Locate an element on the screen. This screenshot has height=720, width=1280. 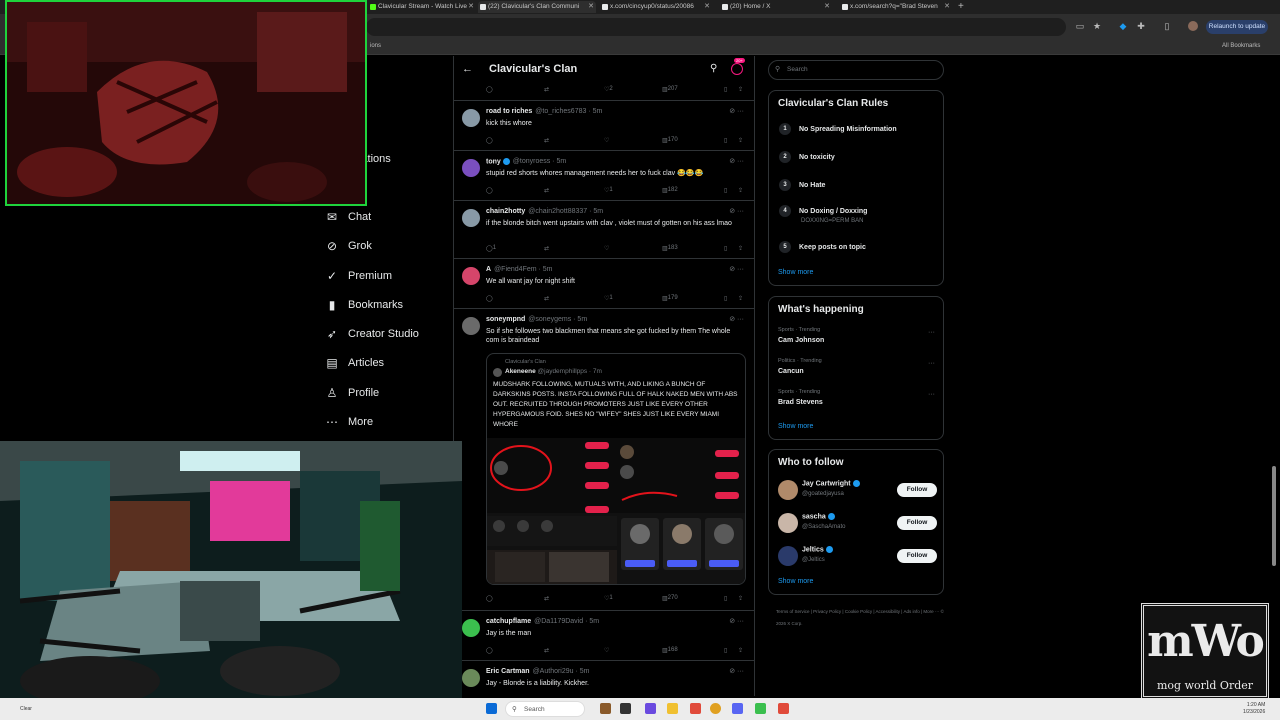
nav-creator-studio: ➶ Creator Studio is located at coordinates (372, 334).